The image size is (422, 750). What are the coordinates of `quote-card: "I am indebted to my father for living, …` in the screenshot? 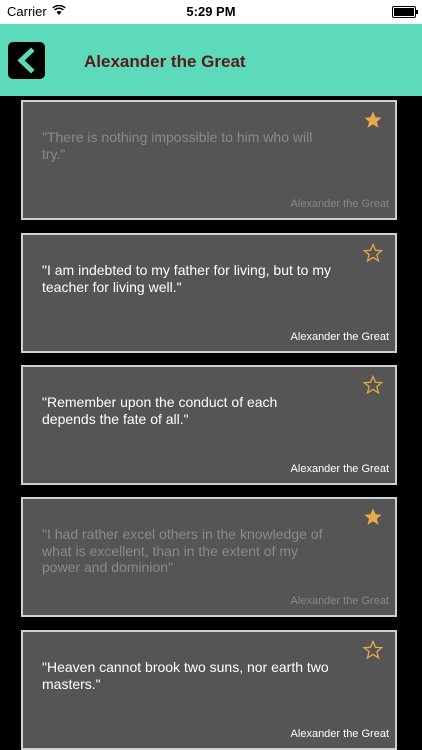 It's located at (209, 293).